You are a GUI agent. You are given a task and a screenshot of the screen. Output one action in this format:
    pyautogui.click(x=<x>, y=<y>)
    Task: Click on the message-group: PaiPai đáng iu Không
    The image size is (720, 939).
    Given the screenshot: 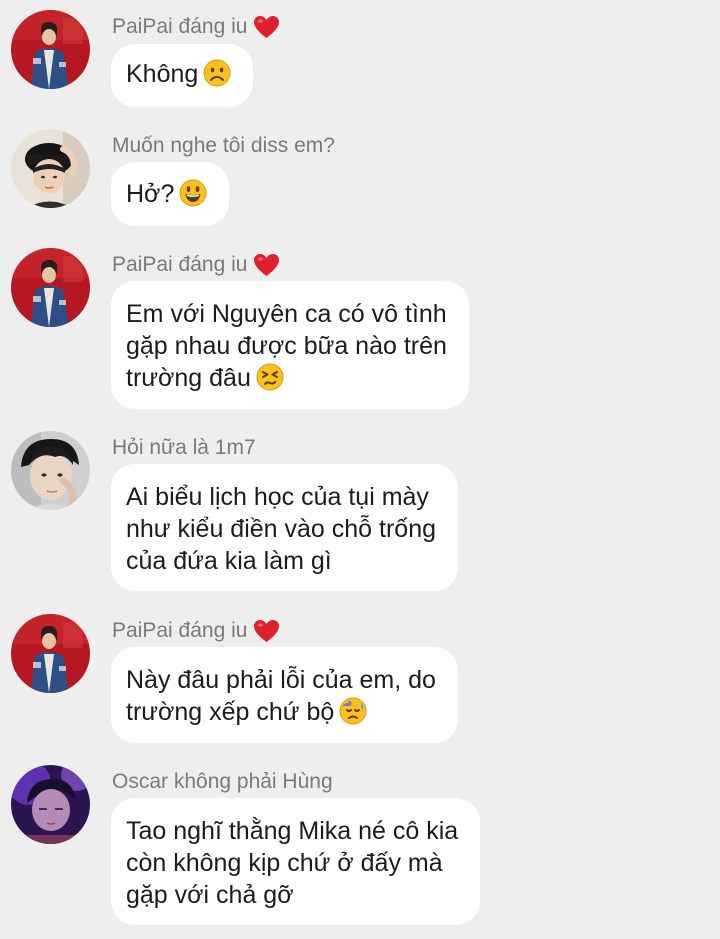 What is the action you would take?
    pyautogui.click(x=360, y=60)
    